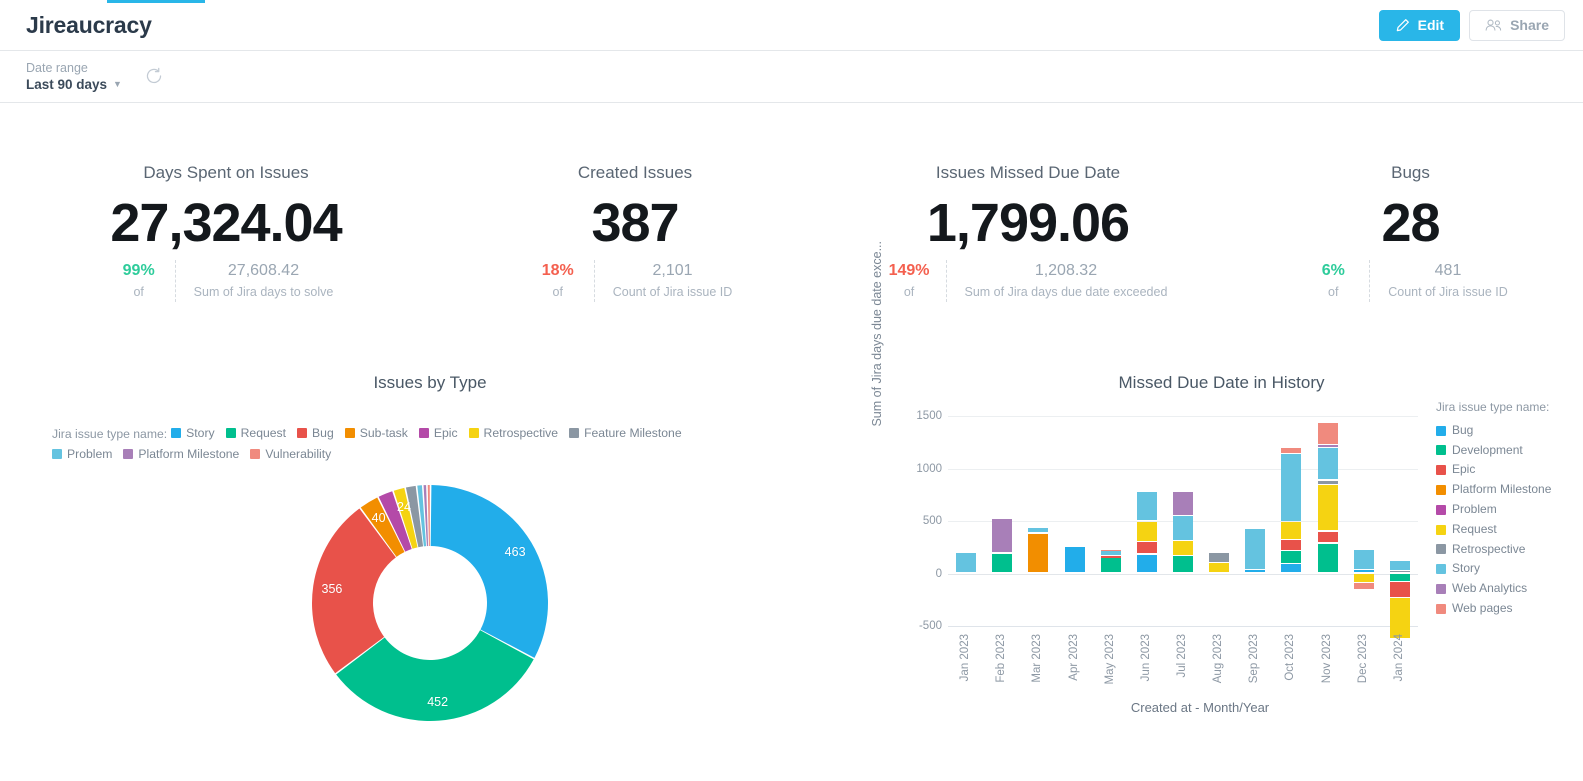 The height and width of the screenshot is (781, 1583). I want to click on legend-item-label: Retrospective, so click(1489, 548).